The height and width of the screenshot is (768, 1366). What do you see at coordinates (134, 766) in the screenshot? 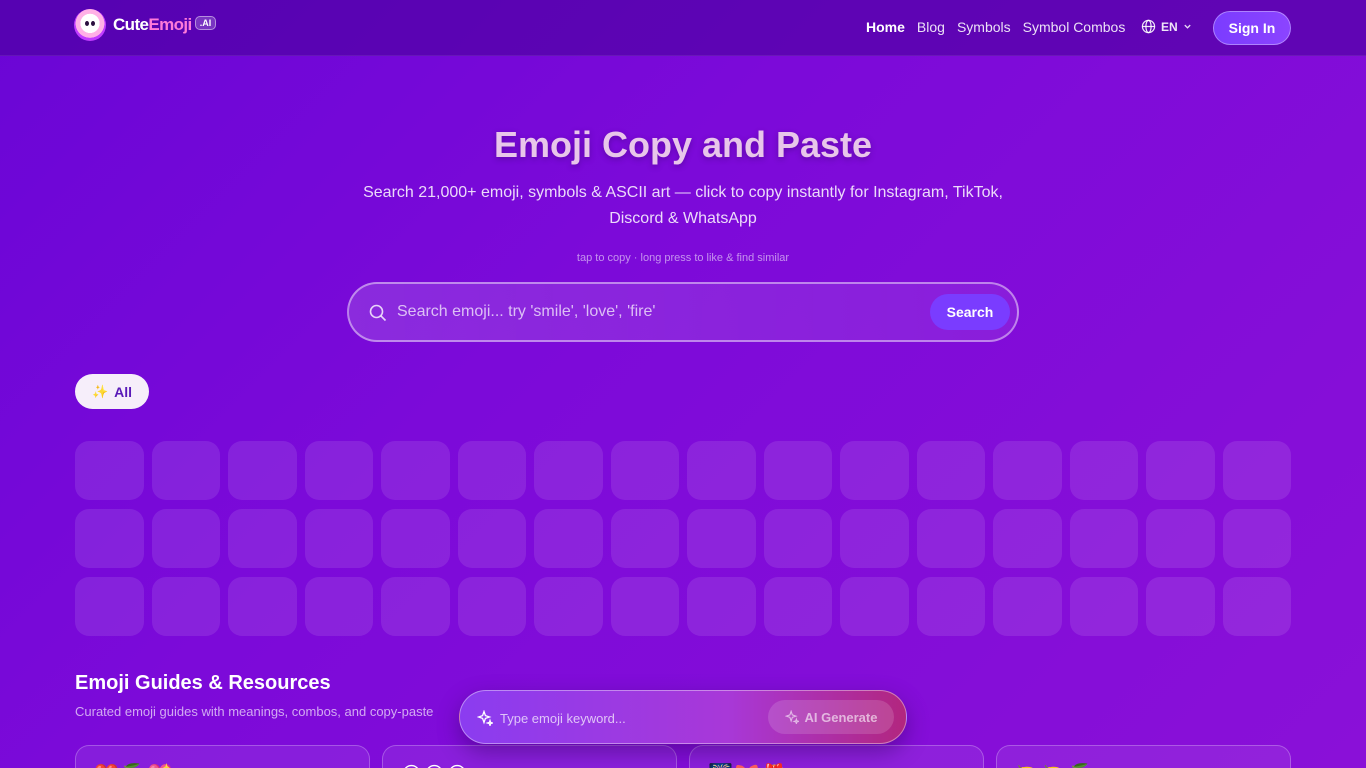
I see `guide-card-preview: ❤️🍒💖` at bounding box center [134, 766].